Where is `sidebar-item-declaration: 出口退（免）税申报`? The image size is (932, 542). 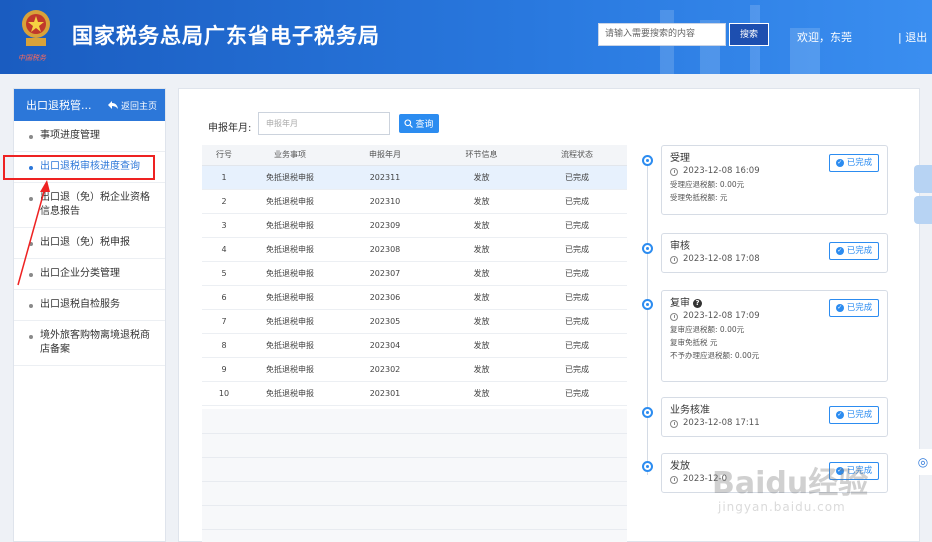
sidebar-item-declaration: 出口退（免）税申报 is located at coordinates (89, 243).